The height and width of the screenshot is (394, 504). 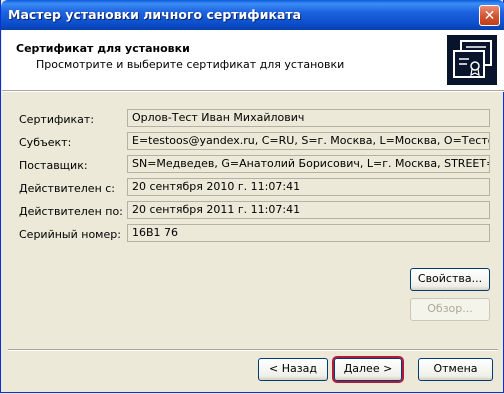 What do you see at coordinates (472, 60) in the screenshot?
I see `certificate-icon` at bounding box center [472, 60].